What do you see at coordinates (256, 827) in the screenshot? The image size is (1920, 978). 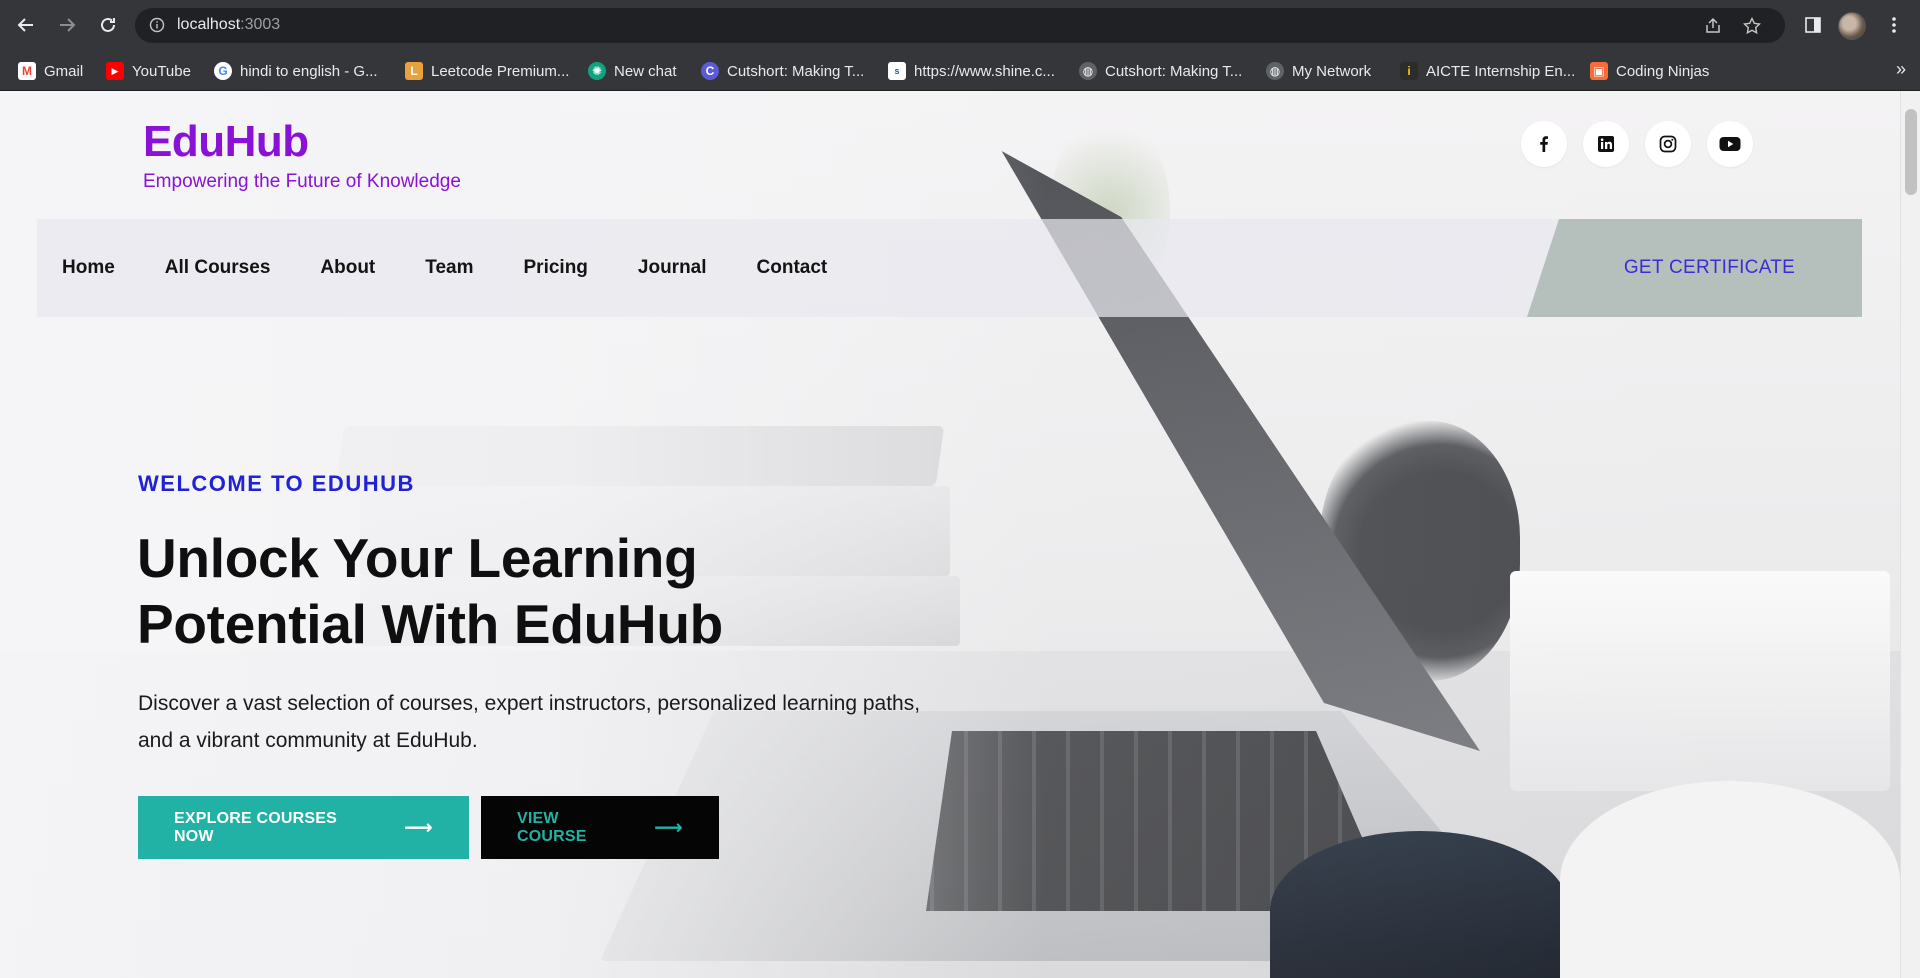 I see `explore-courses-label: EXPLORE COURSES NOW` at bounding box center [256, 827].